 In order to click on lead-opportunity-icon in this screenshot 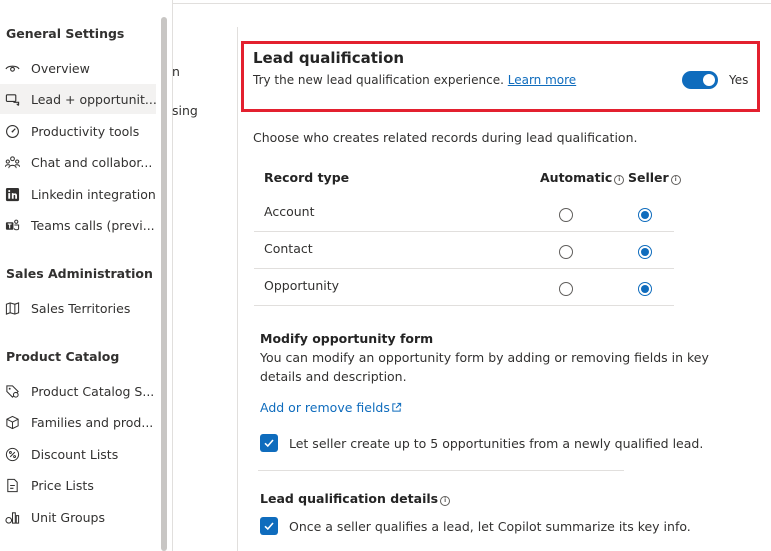, I will do `click(12, 99)`.